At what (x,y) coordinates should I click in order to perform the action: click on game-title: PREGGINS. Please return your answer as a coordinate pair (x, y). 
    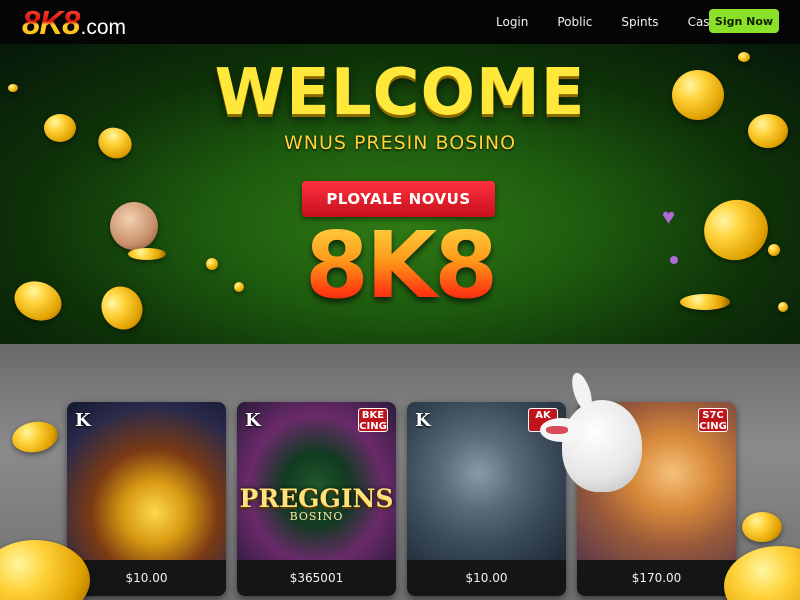
    Looking at the image, I should click on (316, 498).